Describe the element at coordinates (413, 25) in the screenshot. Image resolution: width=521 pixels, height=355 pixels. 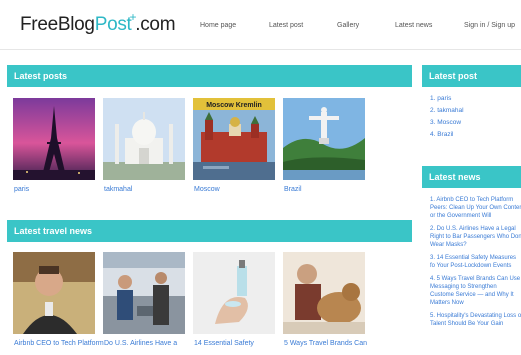
I see `nav-latest-news: Latest news` at that location.